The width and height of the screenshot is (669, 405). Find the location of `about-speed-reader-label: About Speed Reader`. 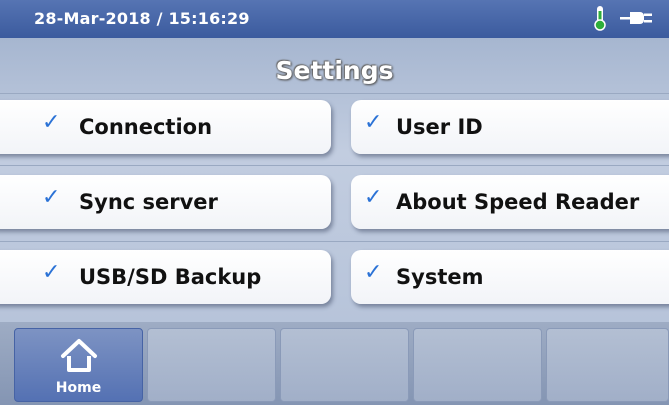

about-speed-reader-label: About Speed Reader is located at coordinates (518, 202).